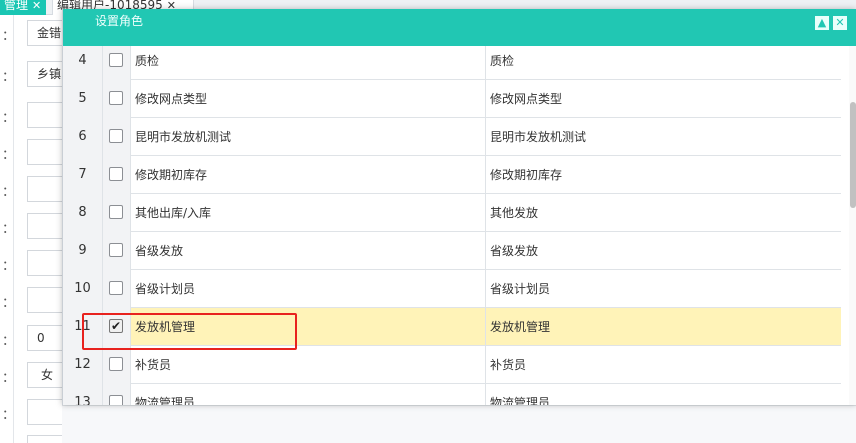 The width and height of the screenshot is (856, 443). Describe the element at coordinates (520, 289) in the screenshot. I see `role-description: 省级计划员` at that location.